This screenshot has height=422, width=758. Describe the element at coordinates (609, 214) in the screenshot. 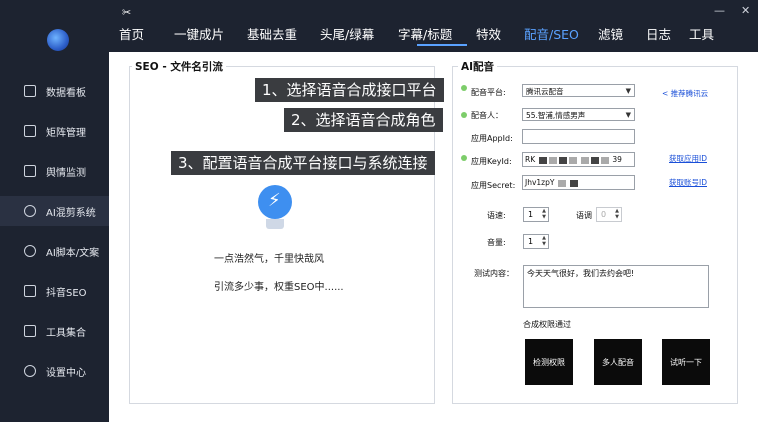

I see `pitch-stepper: 0 ▲ ▼` at that location.